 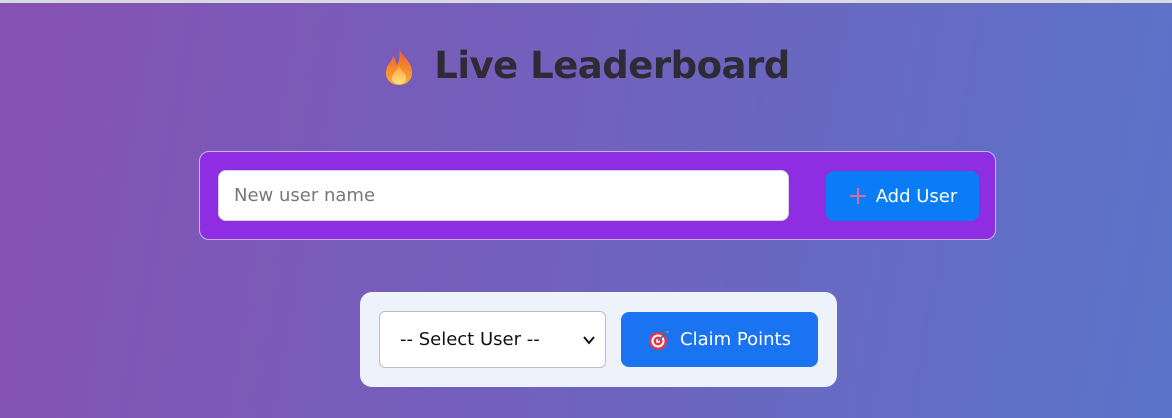 I want to click on fire-icon, so click(x=399, y=66).